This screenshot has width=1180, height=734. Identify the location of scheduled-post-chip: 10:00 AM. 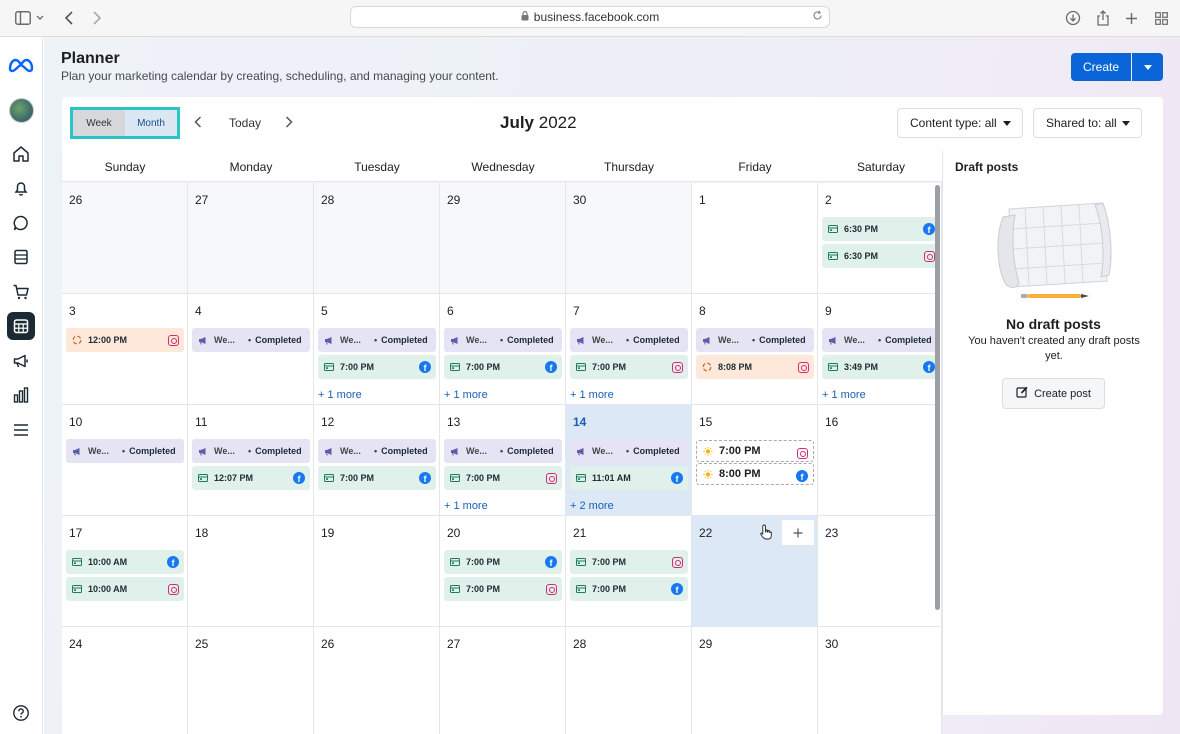
(125, 589).